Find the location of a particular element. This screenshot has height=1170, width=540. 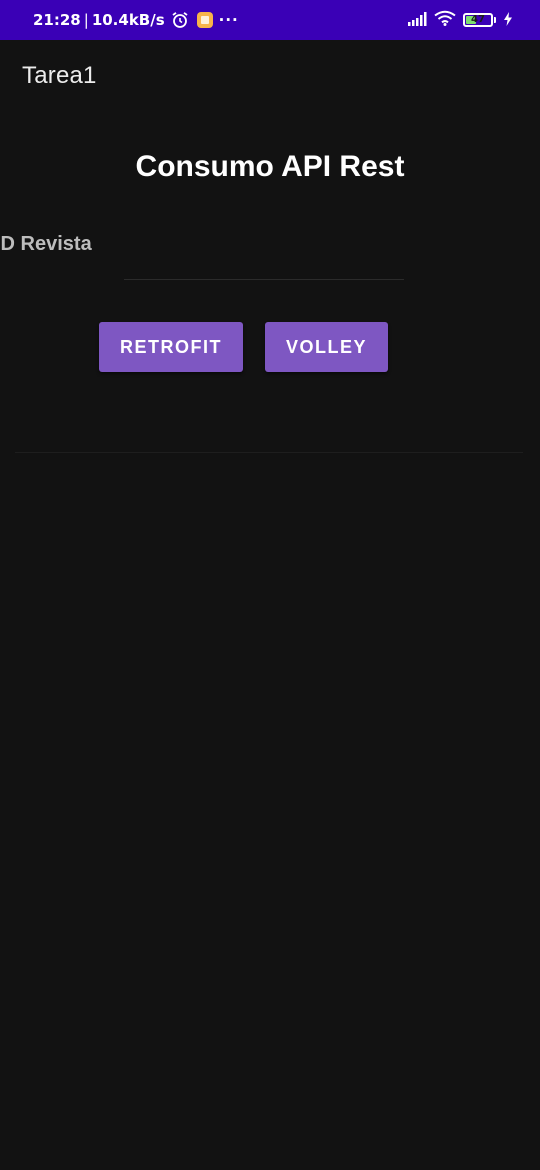

status-bar: 21:28 | 10.4kB/s ··· 47 is located at coordinates (270, 20).